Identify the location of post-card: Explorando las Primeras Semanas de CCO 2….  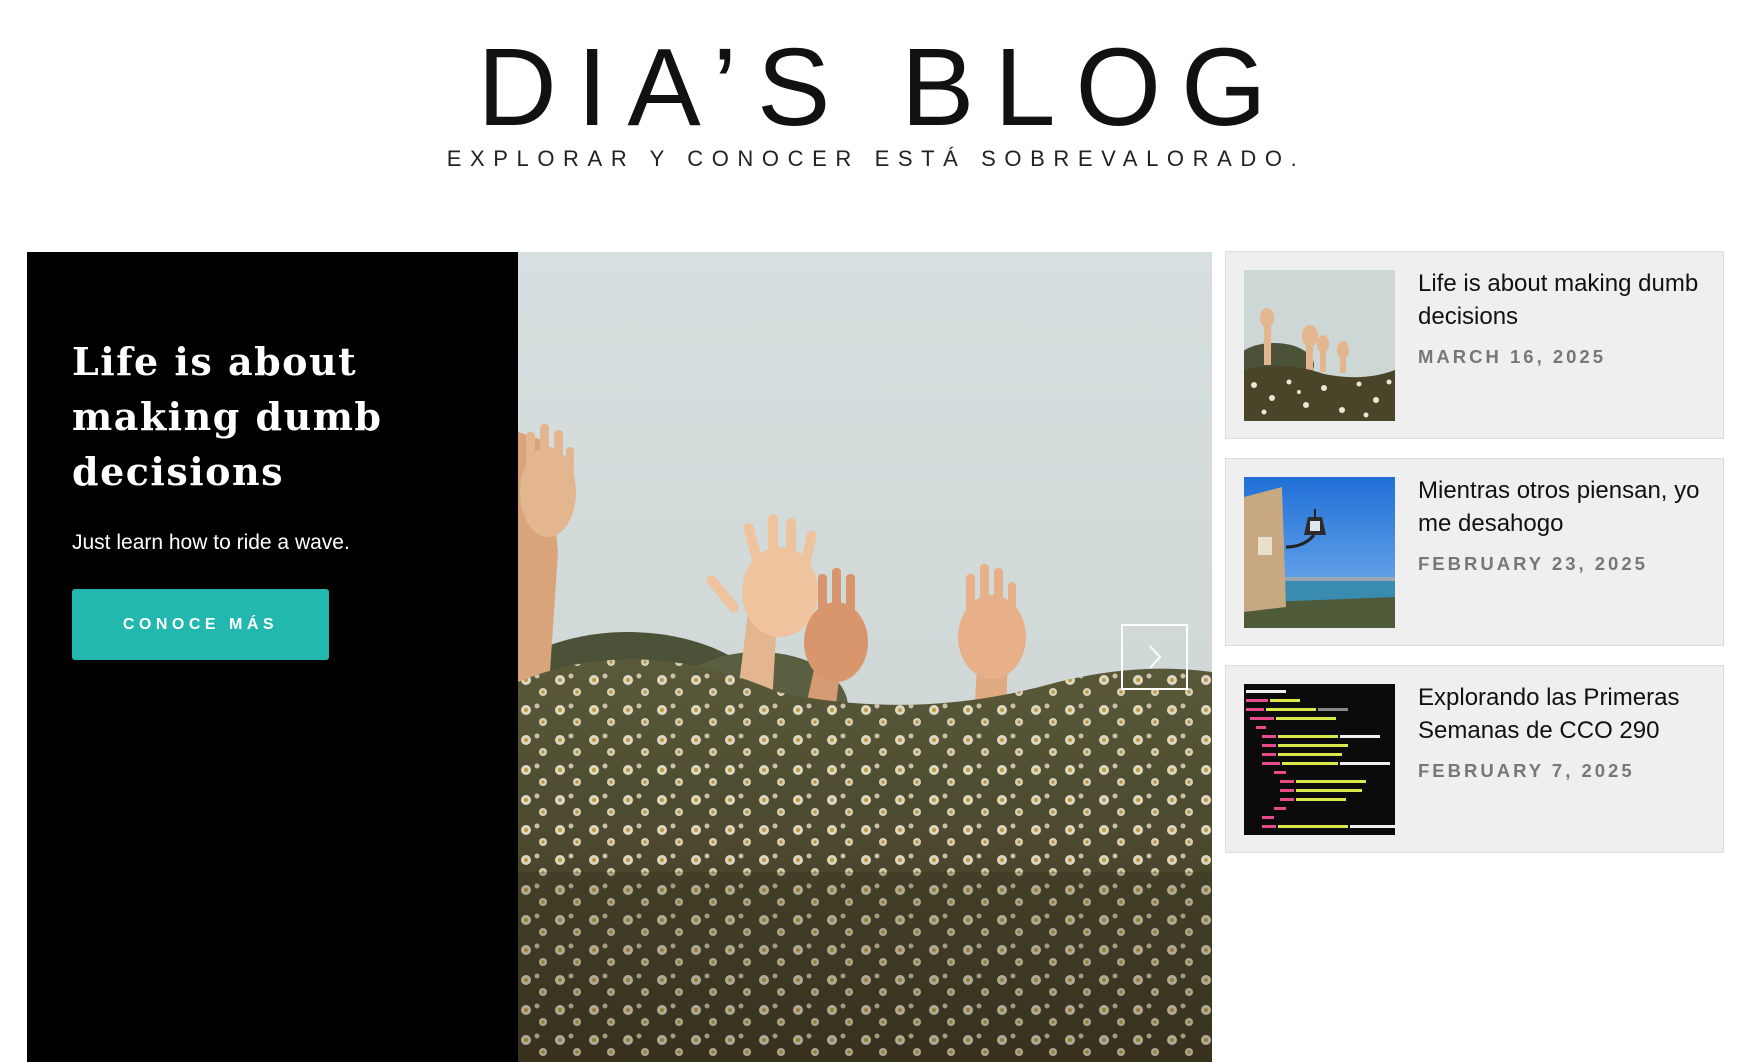
(1474, 759).